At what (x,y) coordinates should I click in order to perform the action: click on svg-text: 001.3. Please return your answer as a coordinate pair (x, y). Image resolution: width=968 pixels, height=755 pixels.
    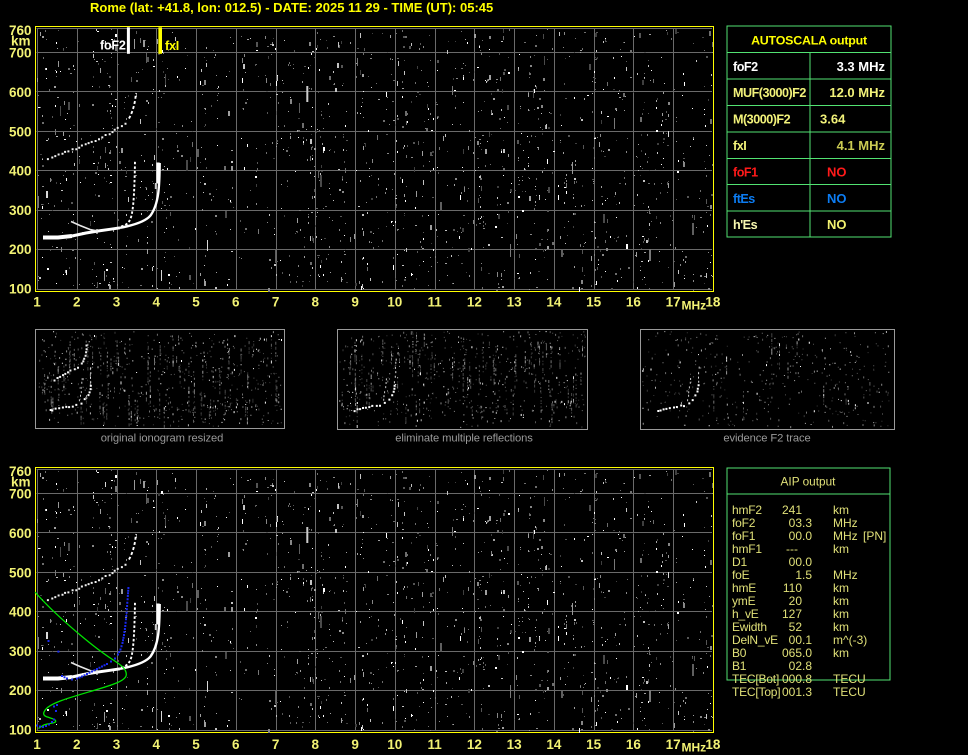
    Looking at the image, I should click on (797, 692).